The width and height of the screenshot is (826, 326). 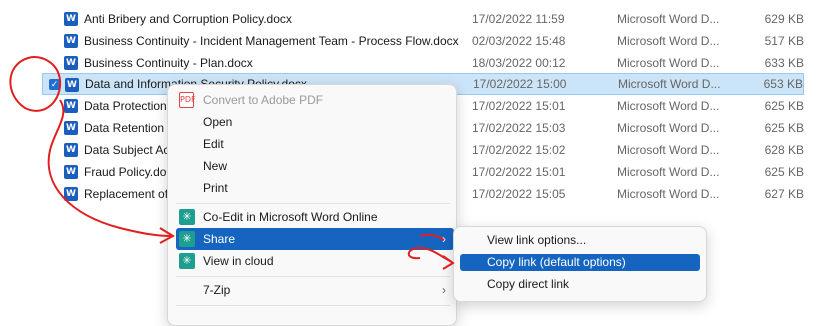 I want to click on file-date: 18/03/2022 00:12, so click(x=519, y=63).